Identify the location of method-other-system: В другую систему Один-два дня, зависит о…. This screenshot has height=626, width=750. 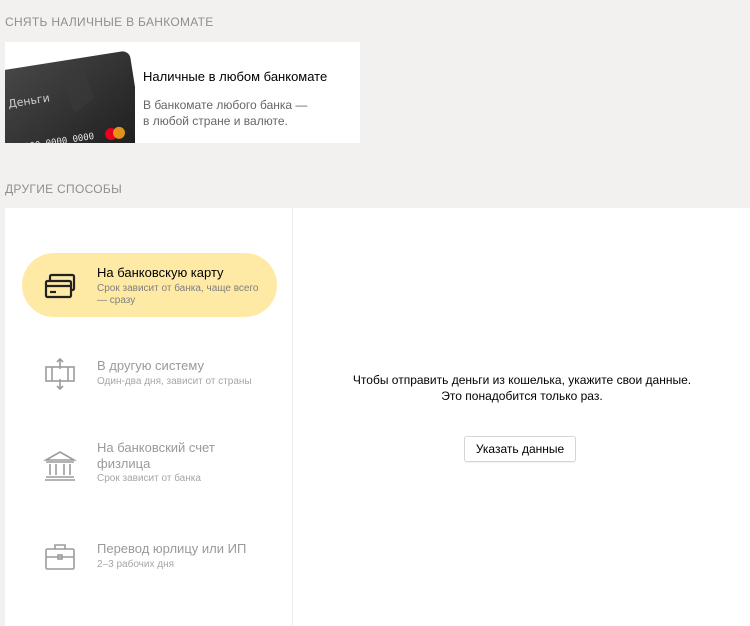
(149, 373).